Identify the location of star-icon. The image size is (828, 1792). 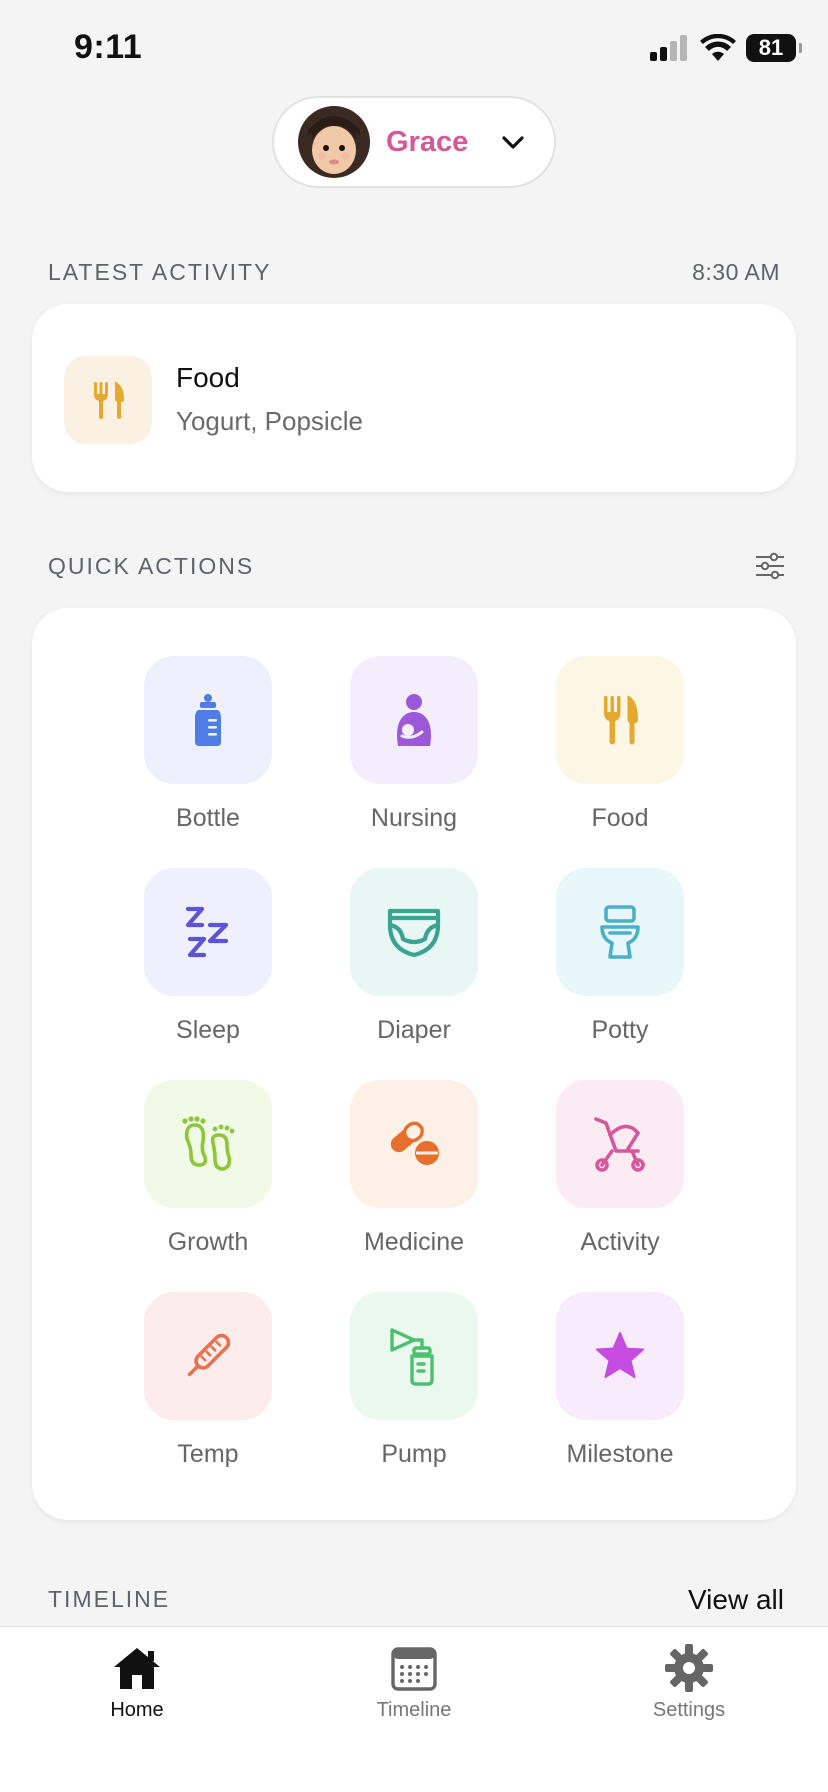
(620, 1355).